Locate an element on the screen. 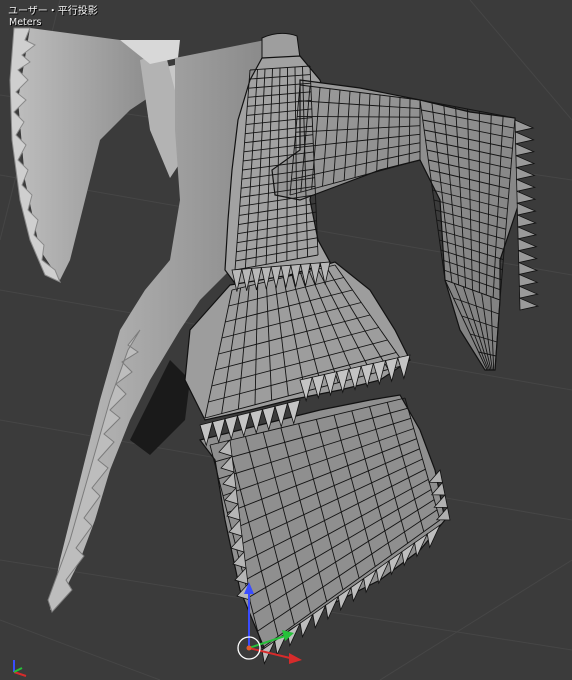 This screenshot has height=680, width=572. units-label: Meters is located at coordinates (25, 22).